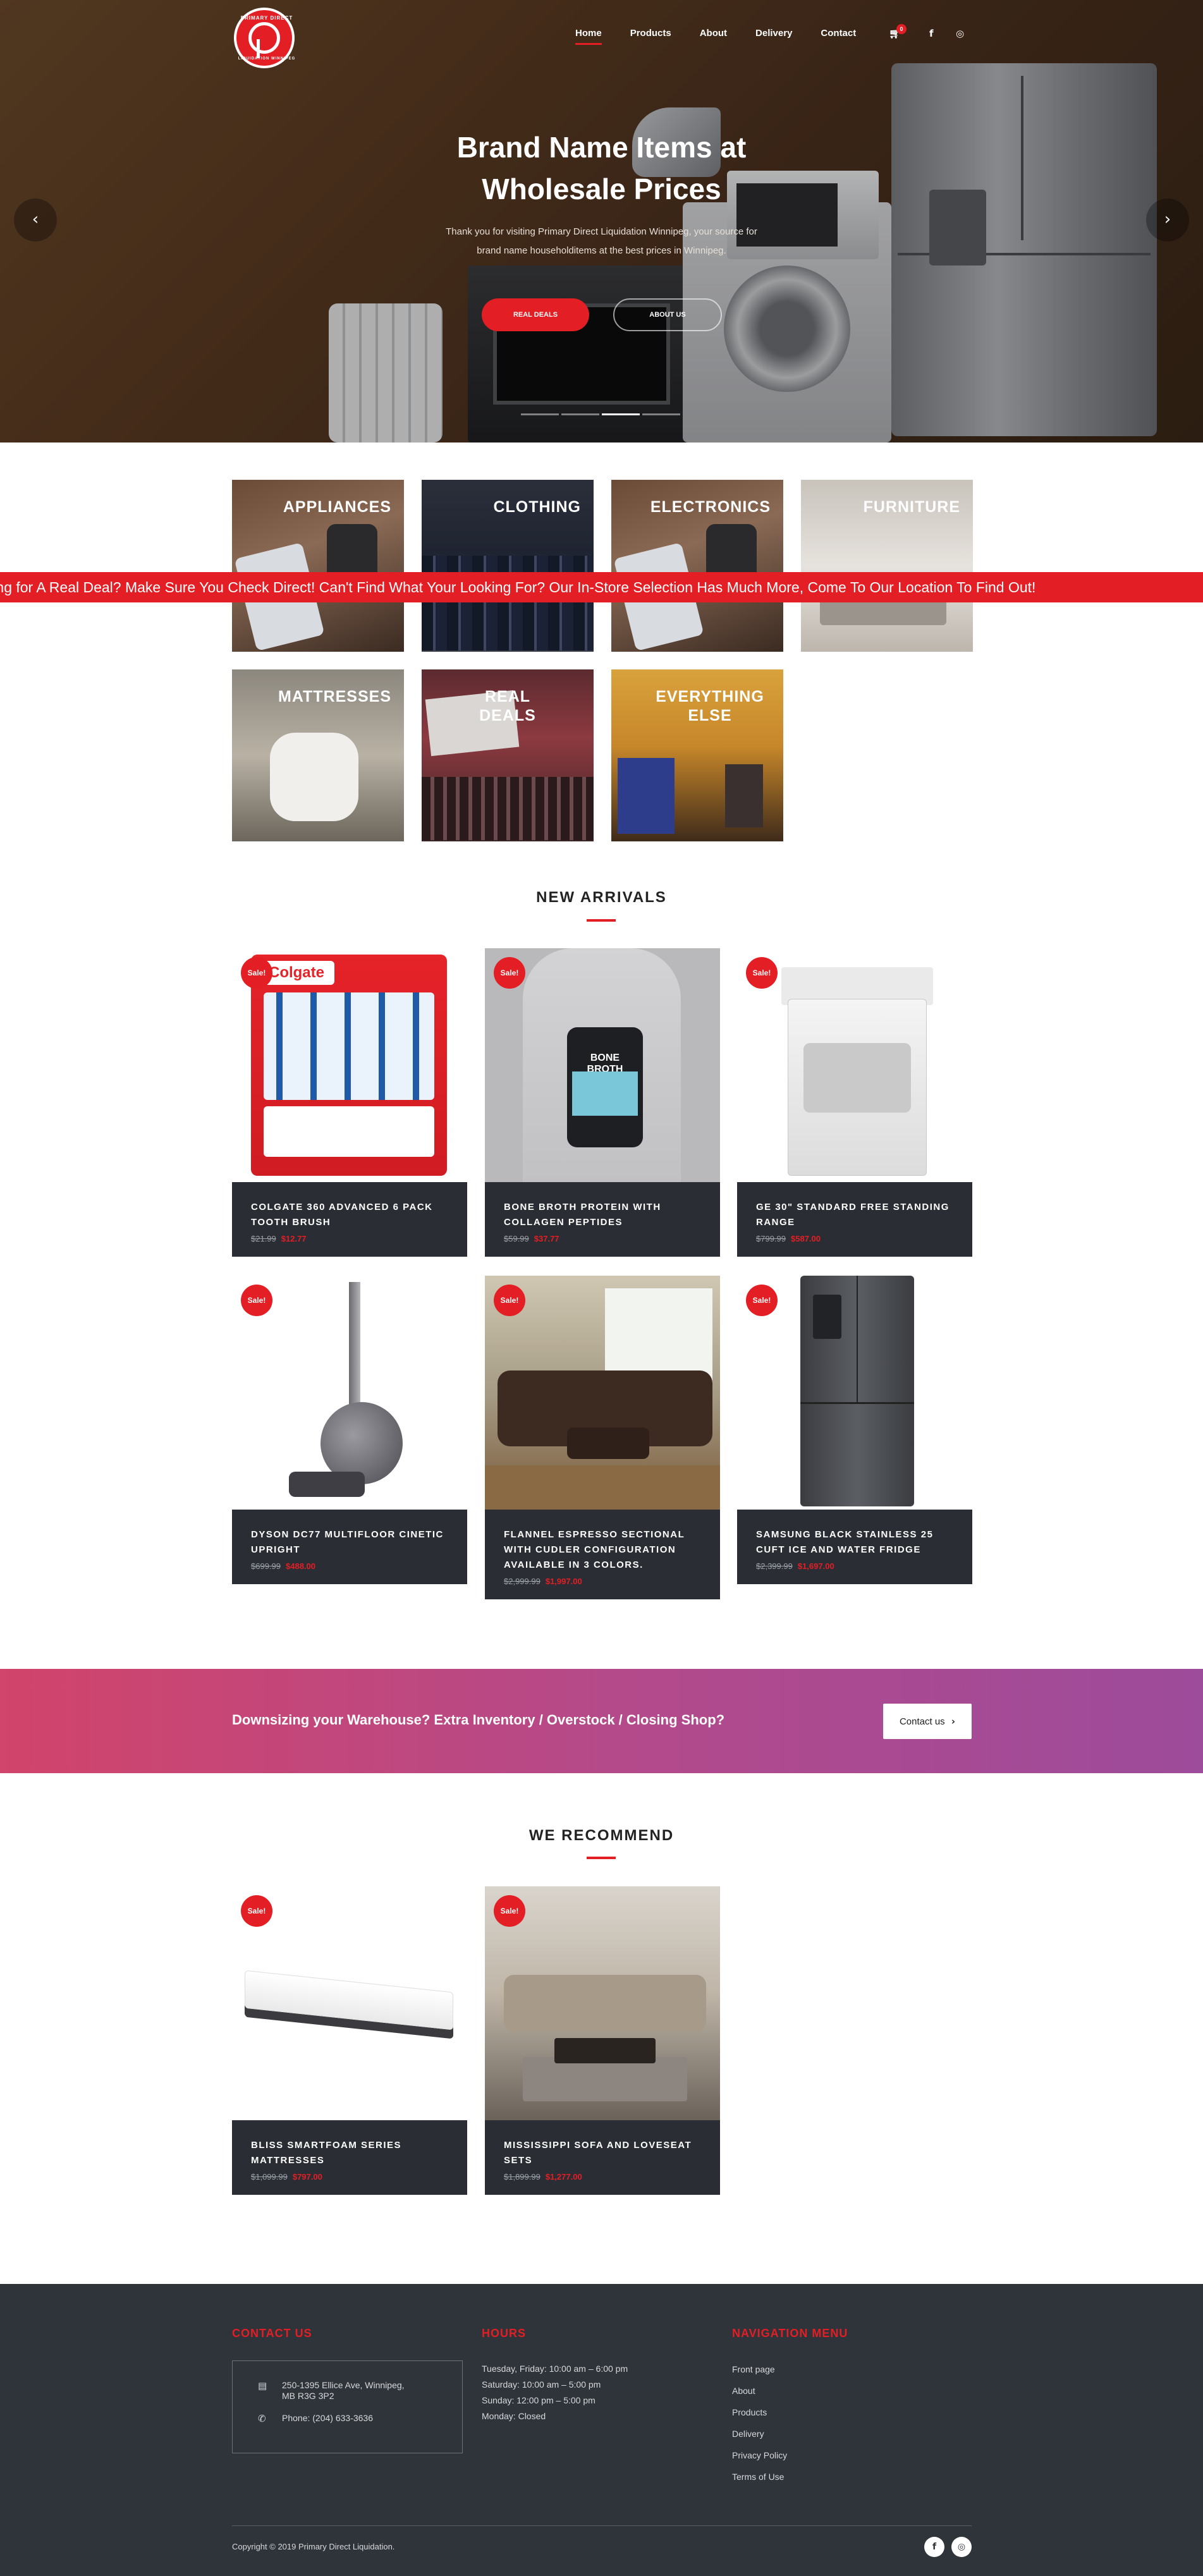 The image size is (1203, 2576). I want to click on nav-about: About, so click(713, 36).